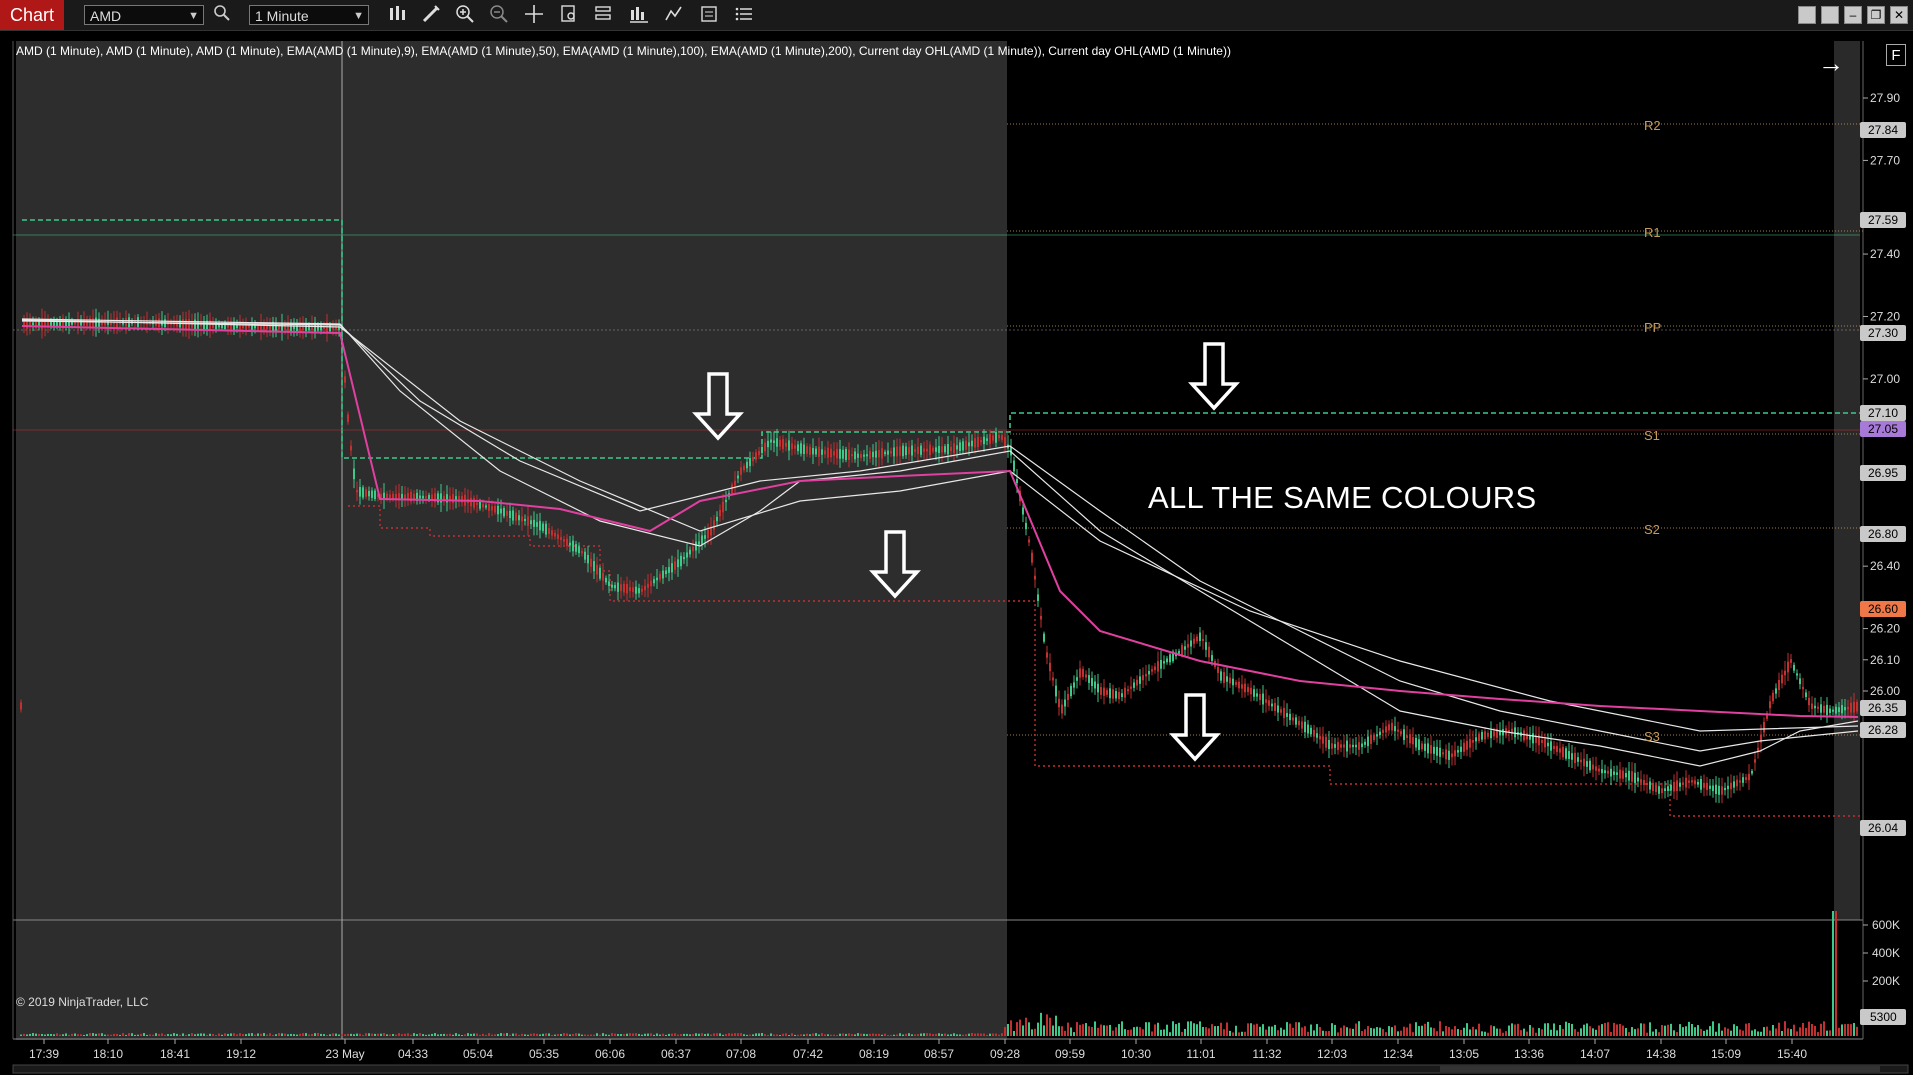 This screenshot has width=1913, height=1075. Describe the element at coordinates (282, 16) in the screenshot. I see `interval-value: 1 Minute` at that location.